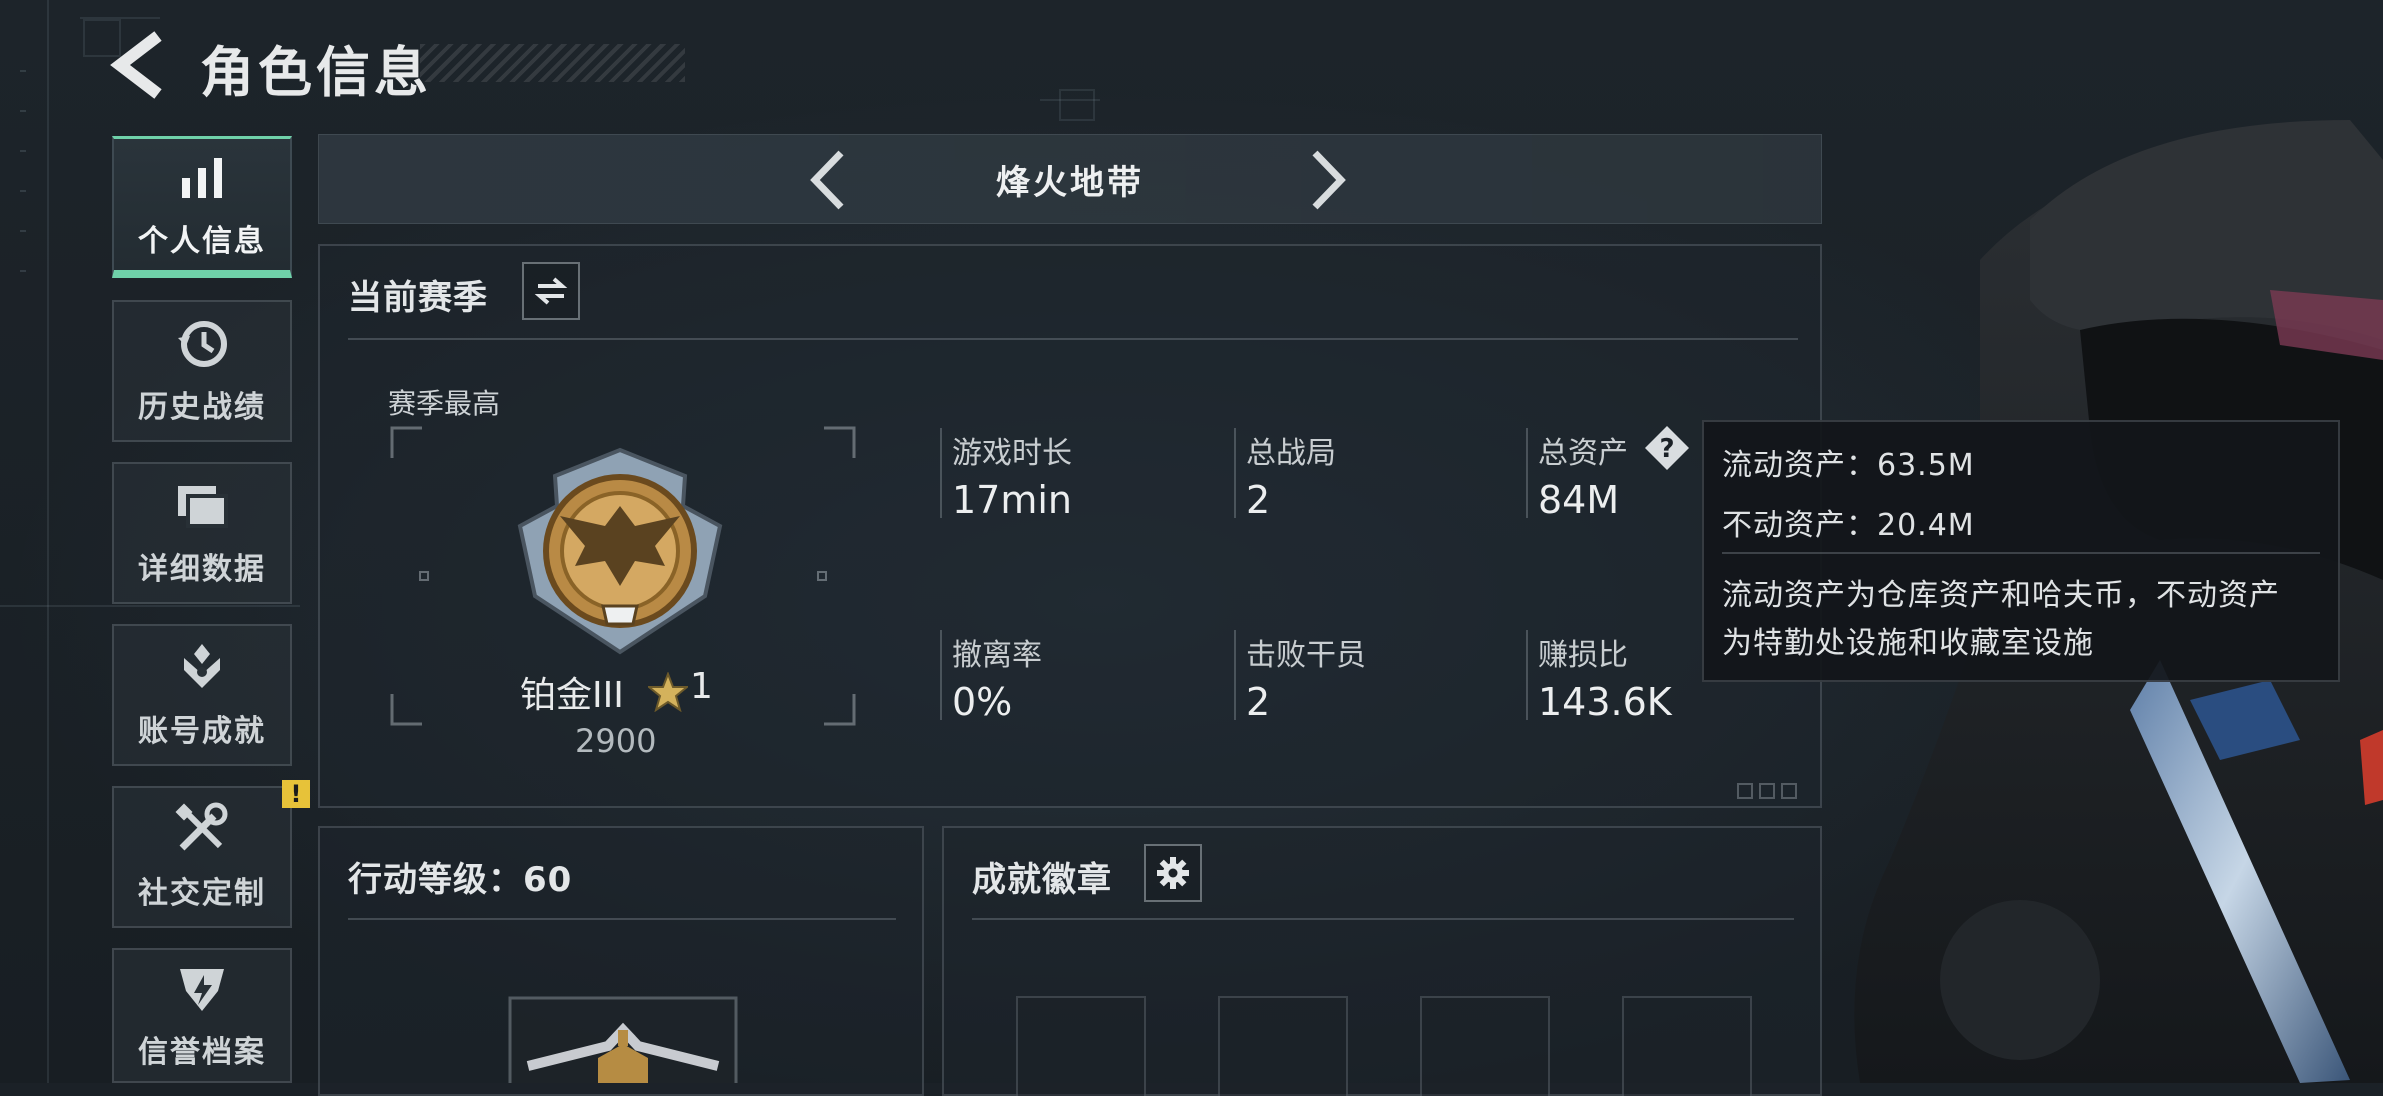  I want to click on sidebar-item-social-custom: 社交定制 !, so click(211, 854).